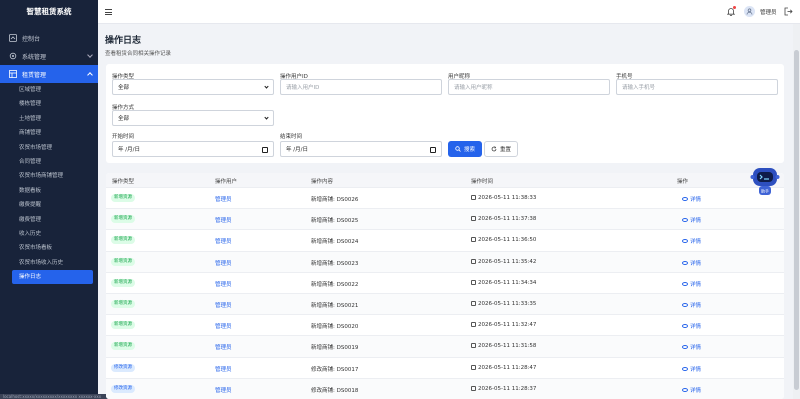 Image resolution: width=800 pixels, height=399 pixels. Describe the element at coordinates (465, 149) in the screenshot. I see `search-button: 搜索` at that location.